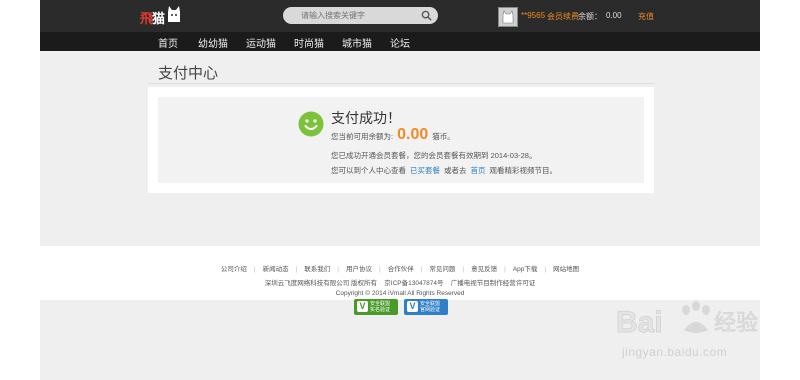 The image size is (800, 380). I want to click on nav-item-fashion: 时尚猫, so click(309, 42).